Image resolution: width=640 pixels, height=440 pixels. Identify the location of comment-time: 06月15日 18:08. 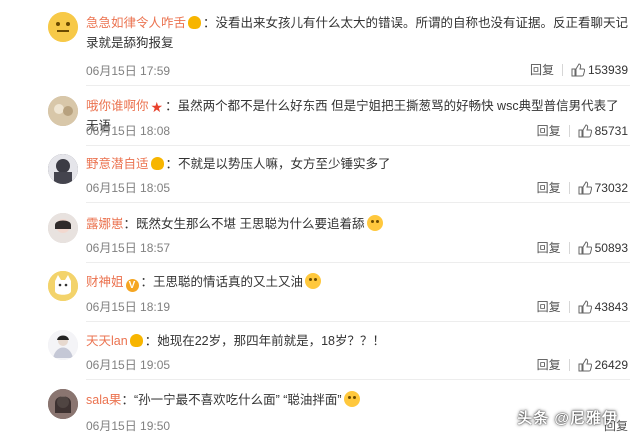
(128, 131).